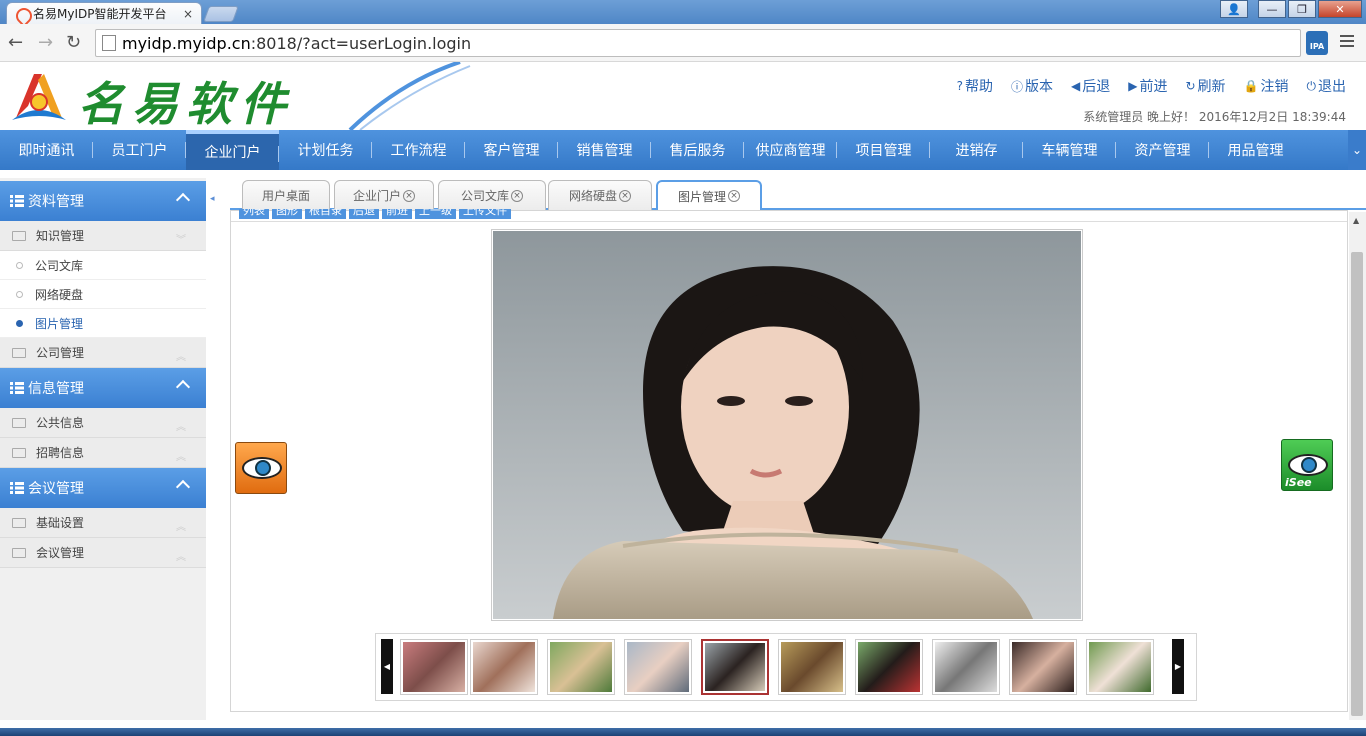 This screenshot has width=1366, height=736. I want to click on help-button: ? 帮助, so click(975, 86).